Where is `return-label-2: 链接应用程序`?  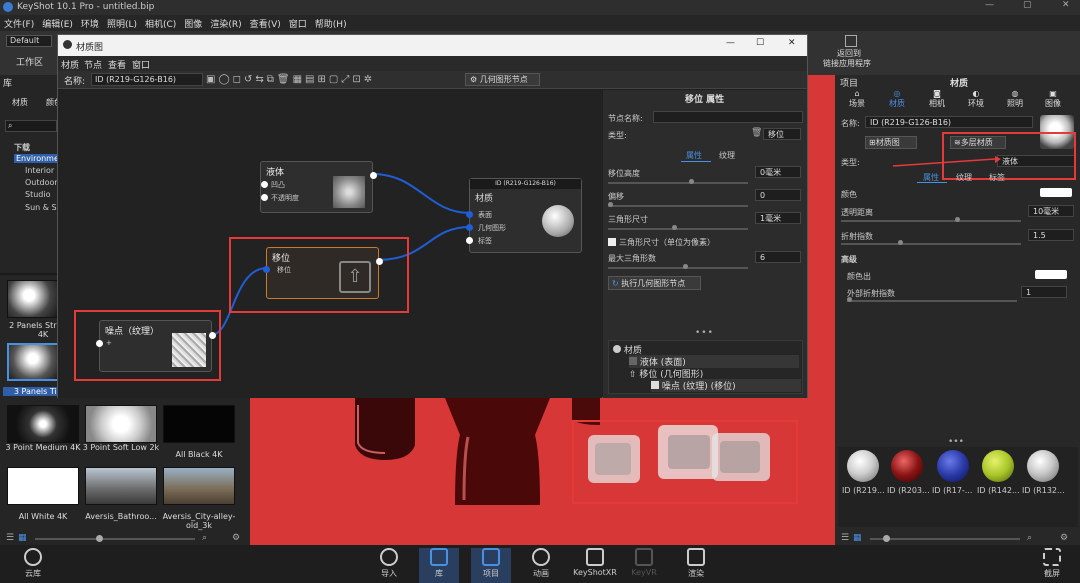 return-label-2: 链接应用程序 is located at coordinates (847, 63).